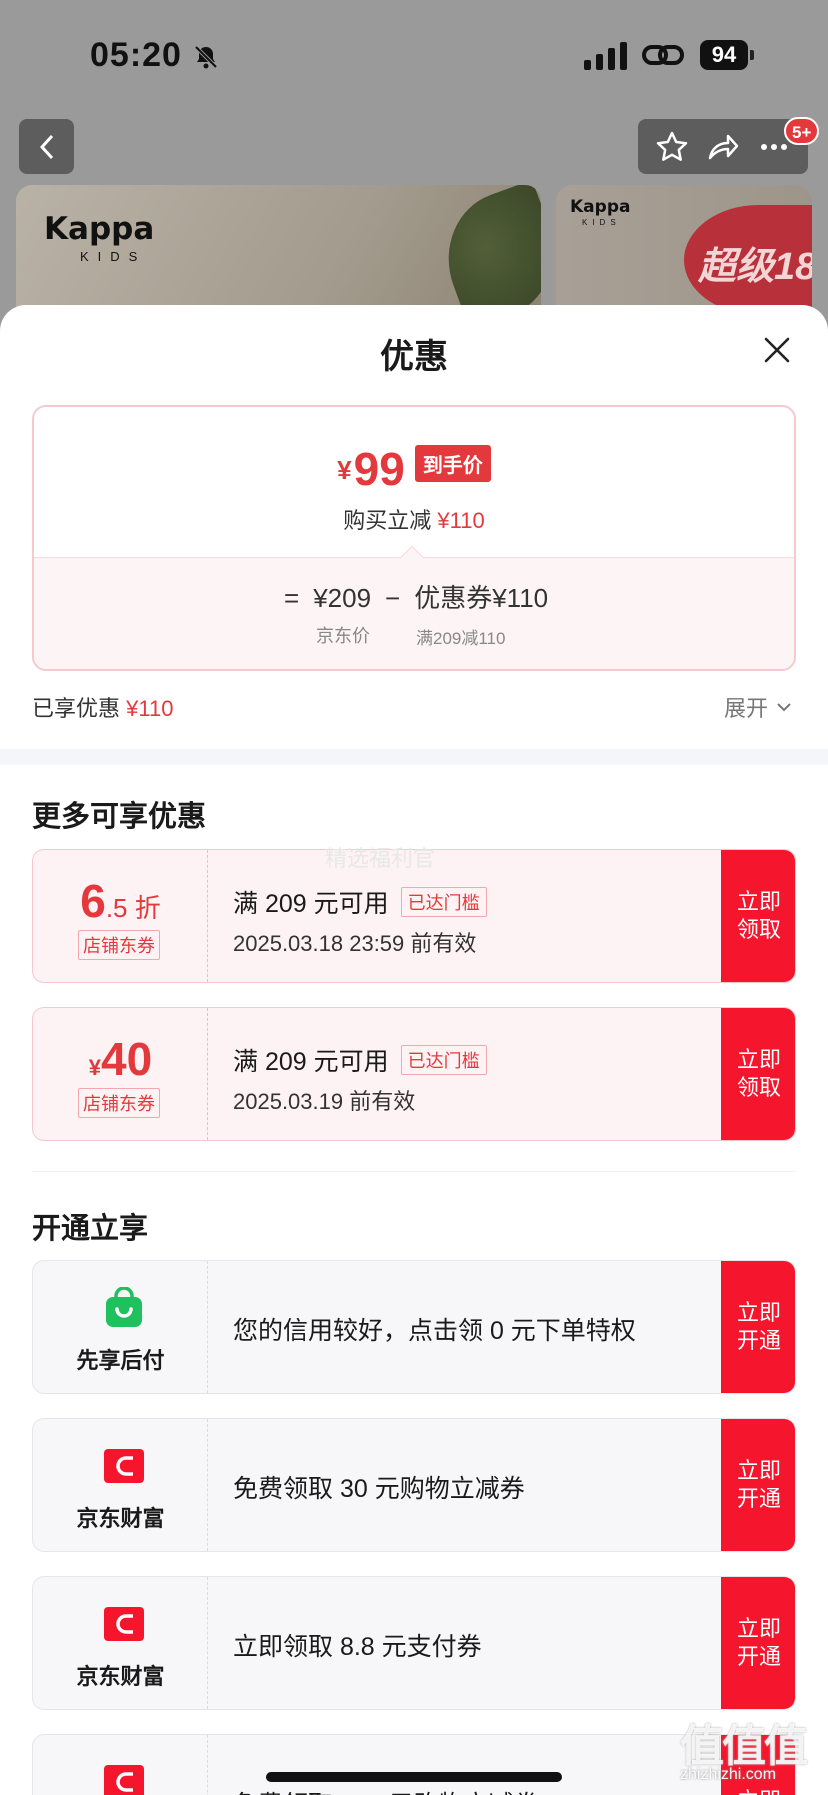 This screenshot has width=828, height=1795. I want to click on back-button, so click(46, 146).